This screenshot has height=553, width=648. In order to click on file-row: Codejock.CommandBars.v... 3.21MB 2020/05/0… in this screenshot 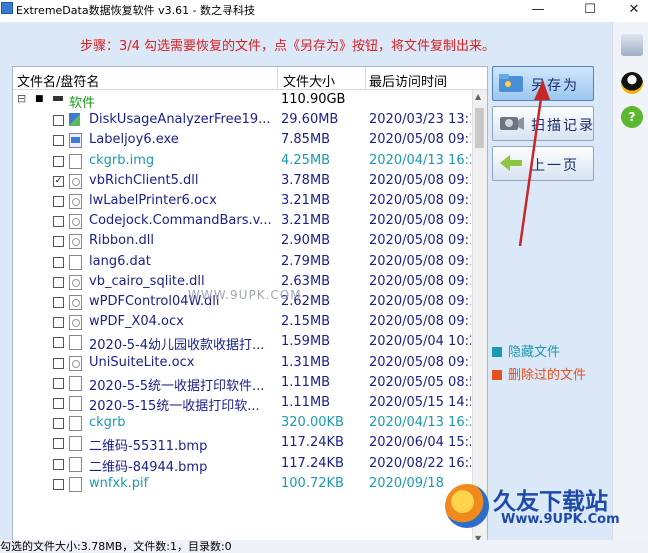, I will do `click(242, 221)`.